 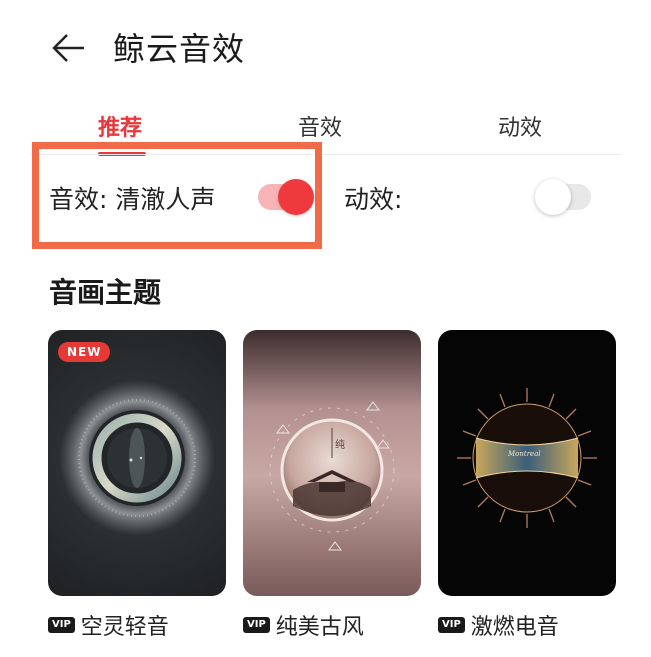 I want to click on tab-sound-effects: 音效, so click(x=320, y=126).